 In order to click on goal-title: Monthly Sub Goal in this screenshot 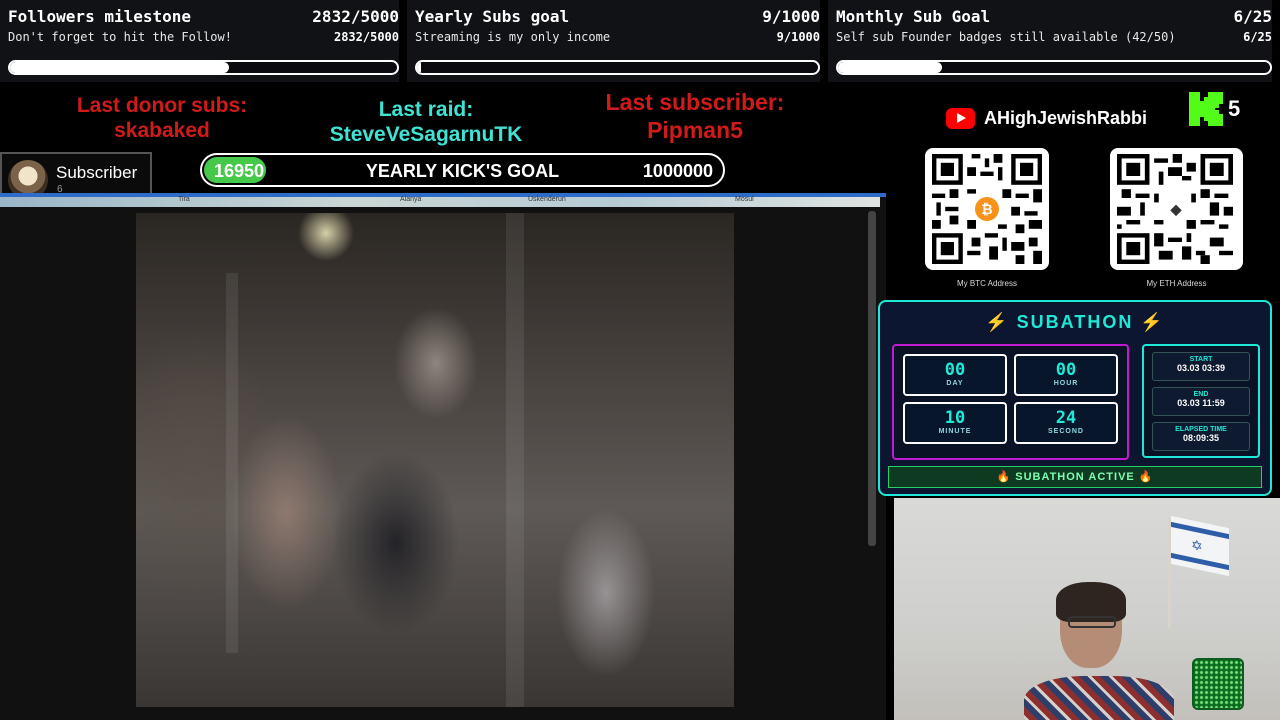, I will do `click(913, 16)`.